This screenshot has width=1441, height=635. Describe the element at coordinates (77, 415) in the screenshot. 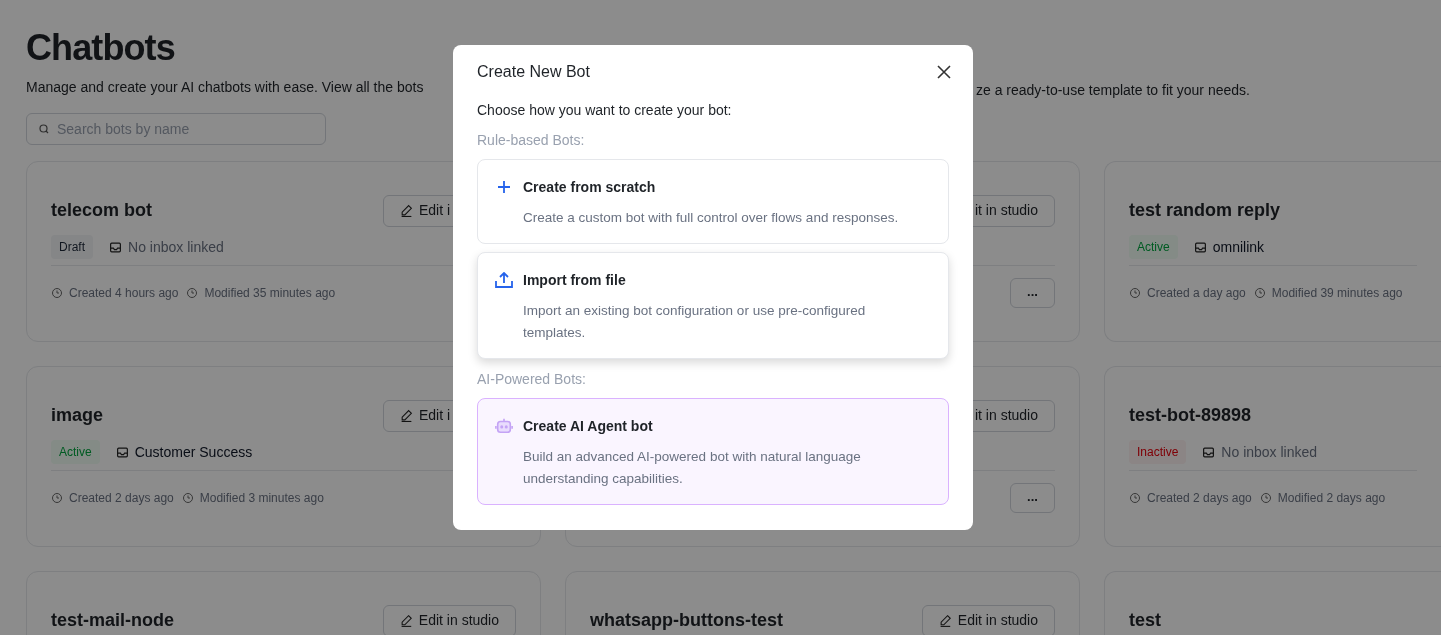

I see `bot-name: image` at that location.